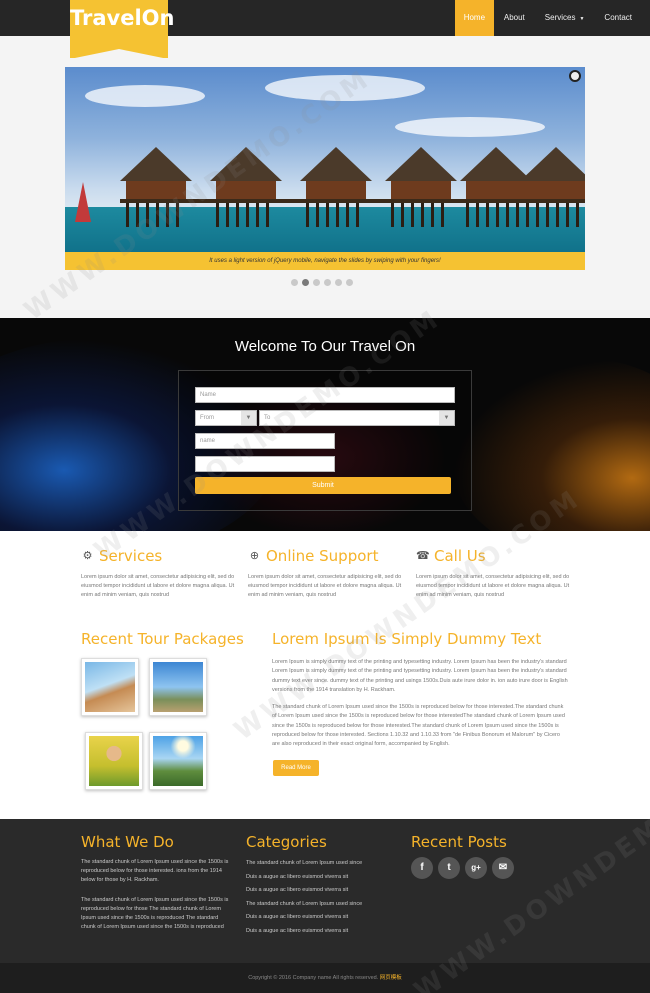  What do you see at coordinates (87, 555) in the screenshot?
I see `gear-icon: ⚙` at bounding box center [87, 555].